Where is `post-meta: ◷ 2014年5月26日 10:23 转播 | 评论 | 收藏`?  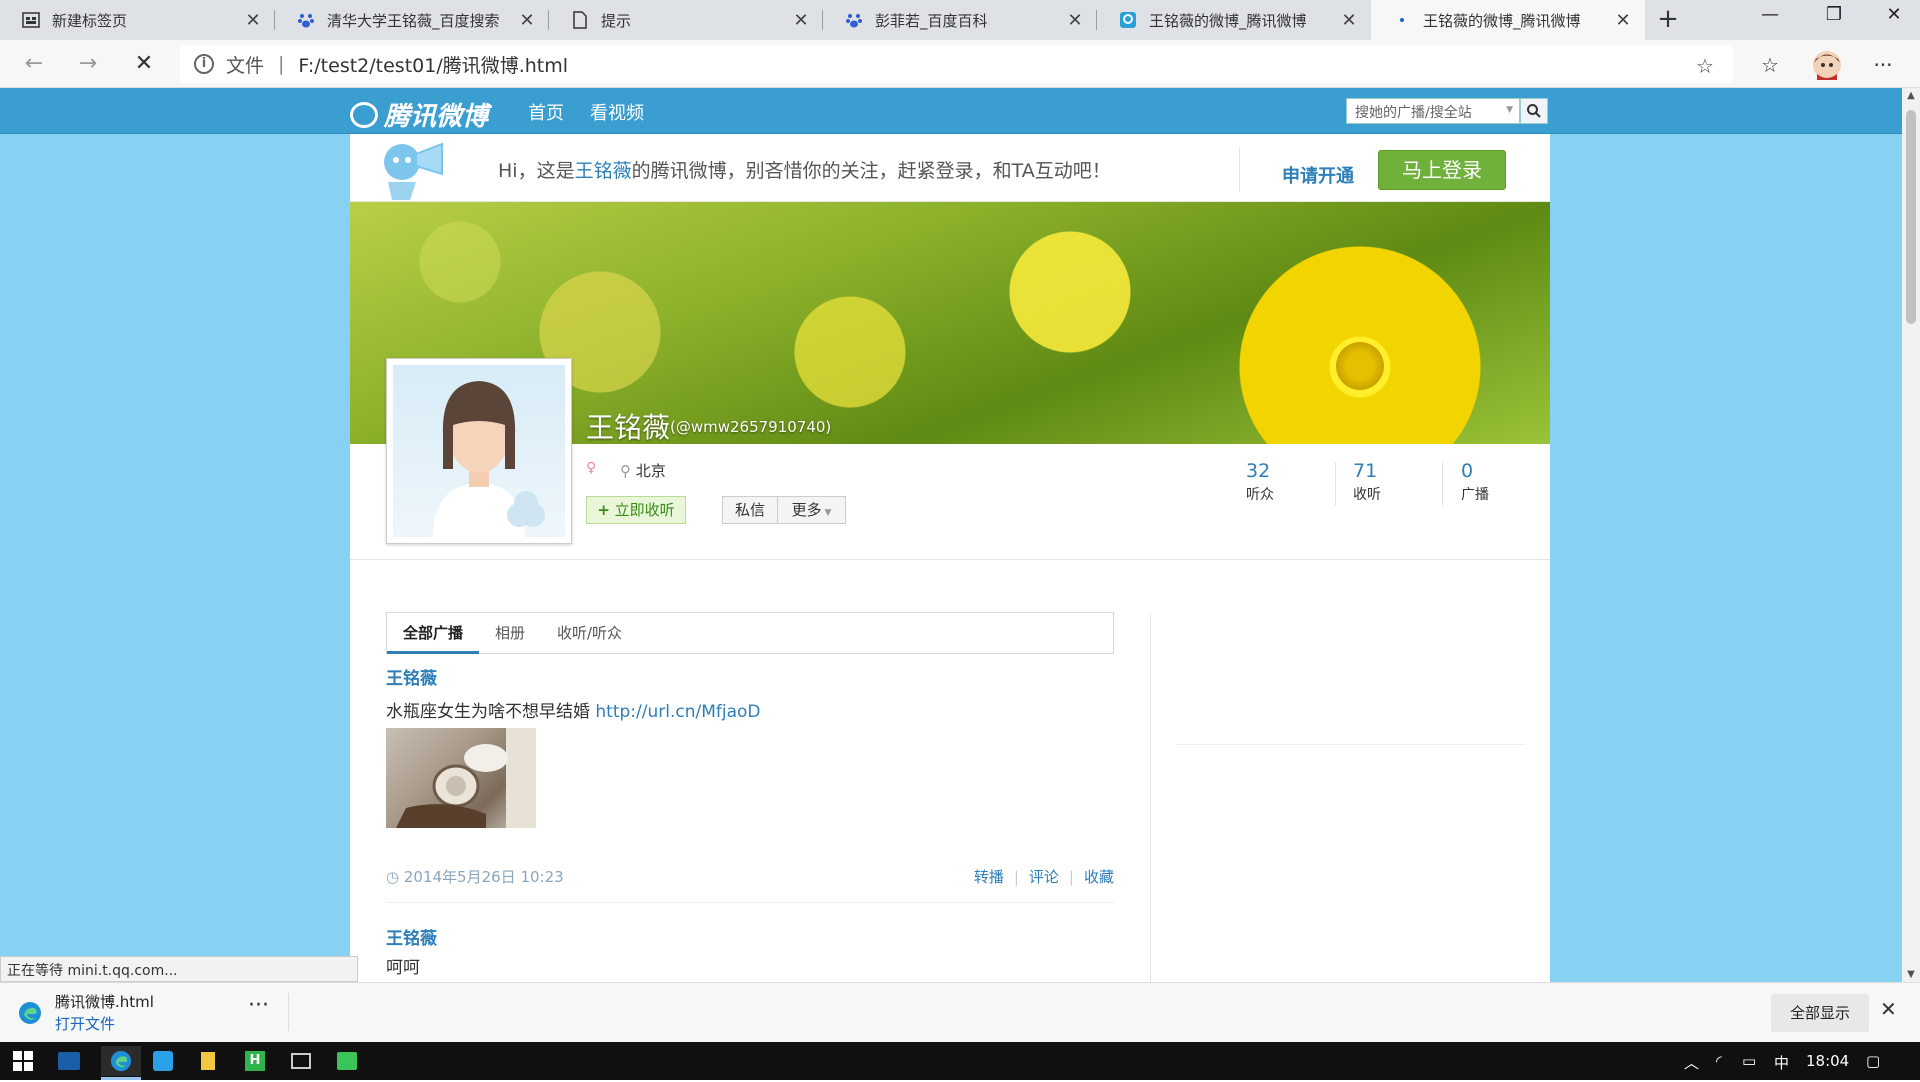 post-meta: ◷ 2014年5月26日 10:23 转播 | 评论 | 收藏 is located at coordinates (750, 876).